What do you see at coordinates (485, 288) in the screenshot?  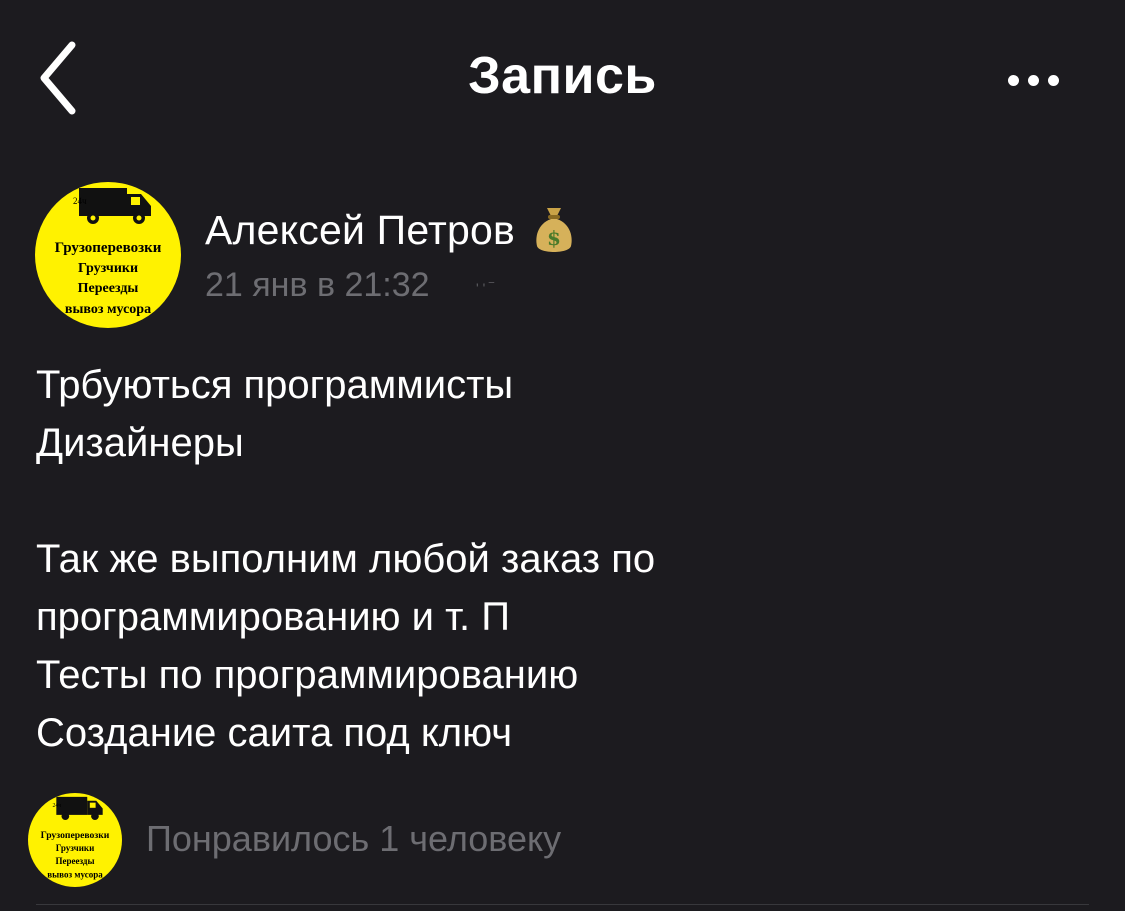 I see `dim-marks: ' ' ‾` at bounding box center [485, 288].